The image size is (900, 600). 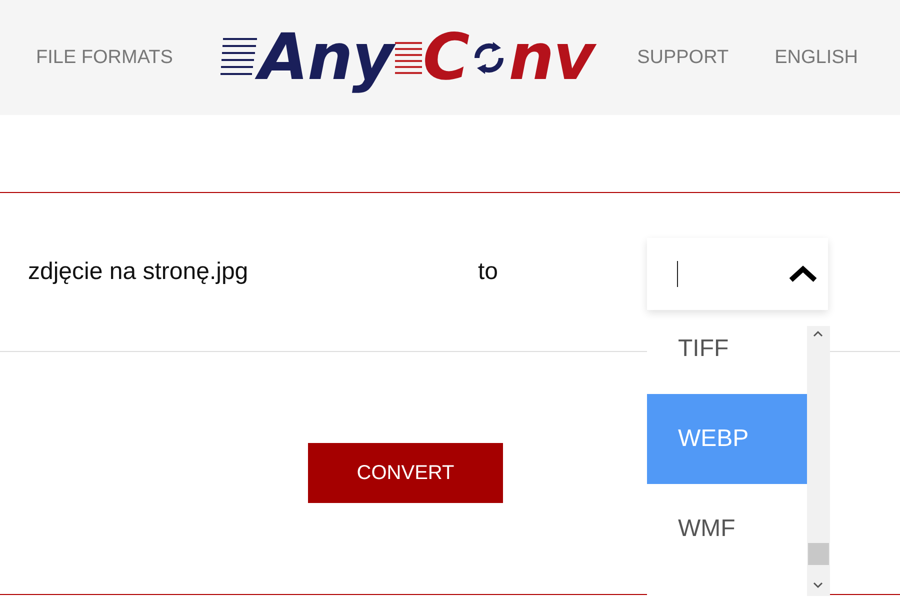 I want to click on convert-button: CONVERT, so click(x=405, y=473).